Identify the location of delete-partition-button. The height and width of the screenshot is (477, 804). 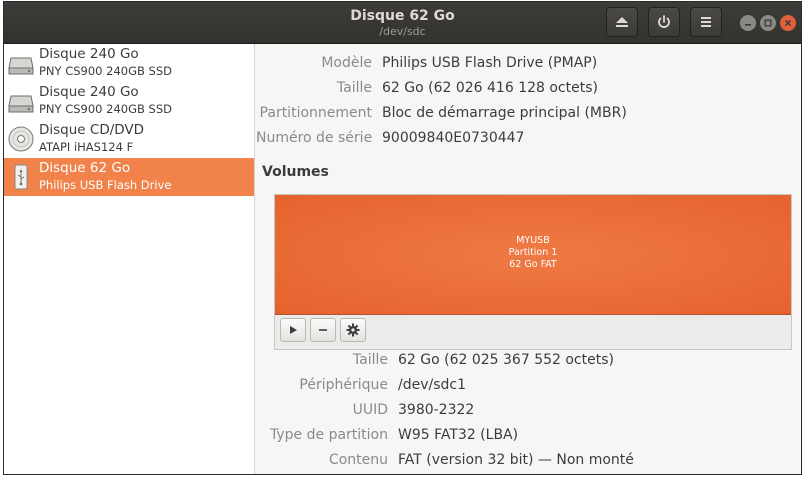
(323, 330).